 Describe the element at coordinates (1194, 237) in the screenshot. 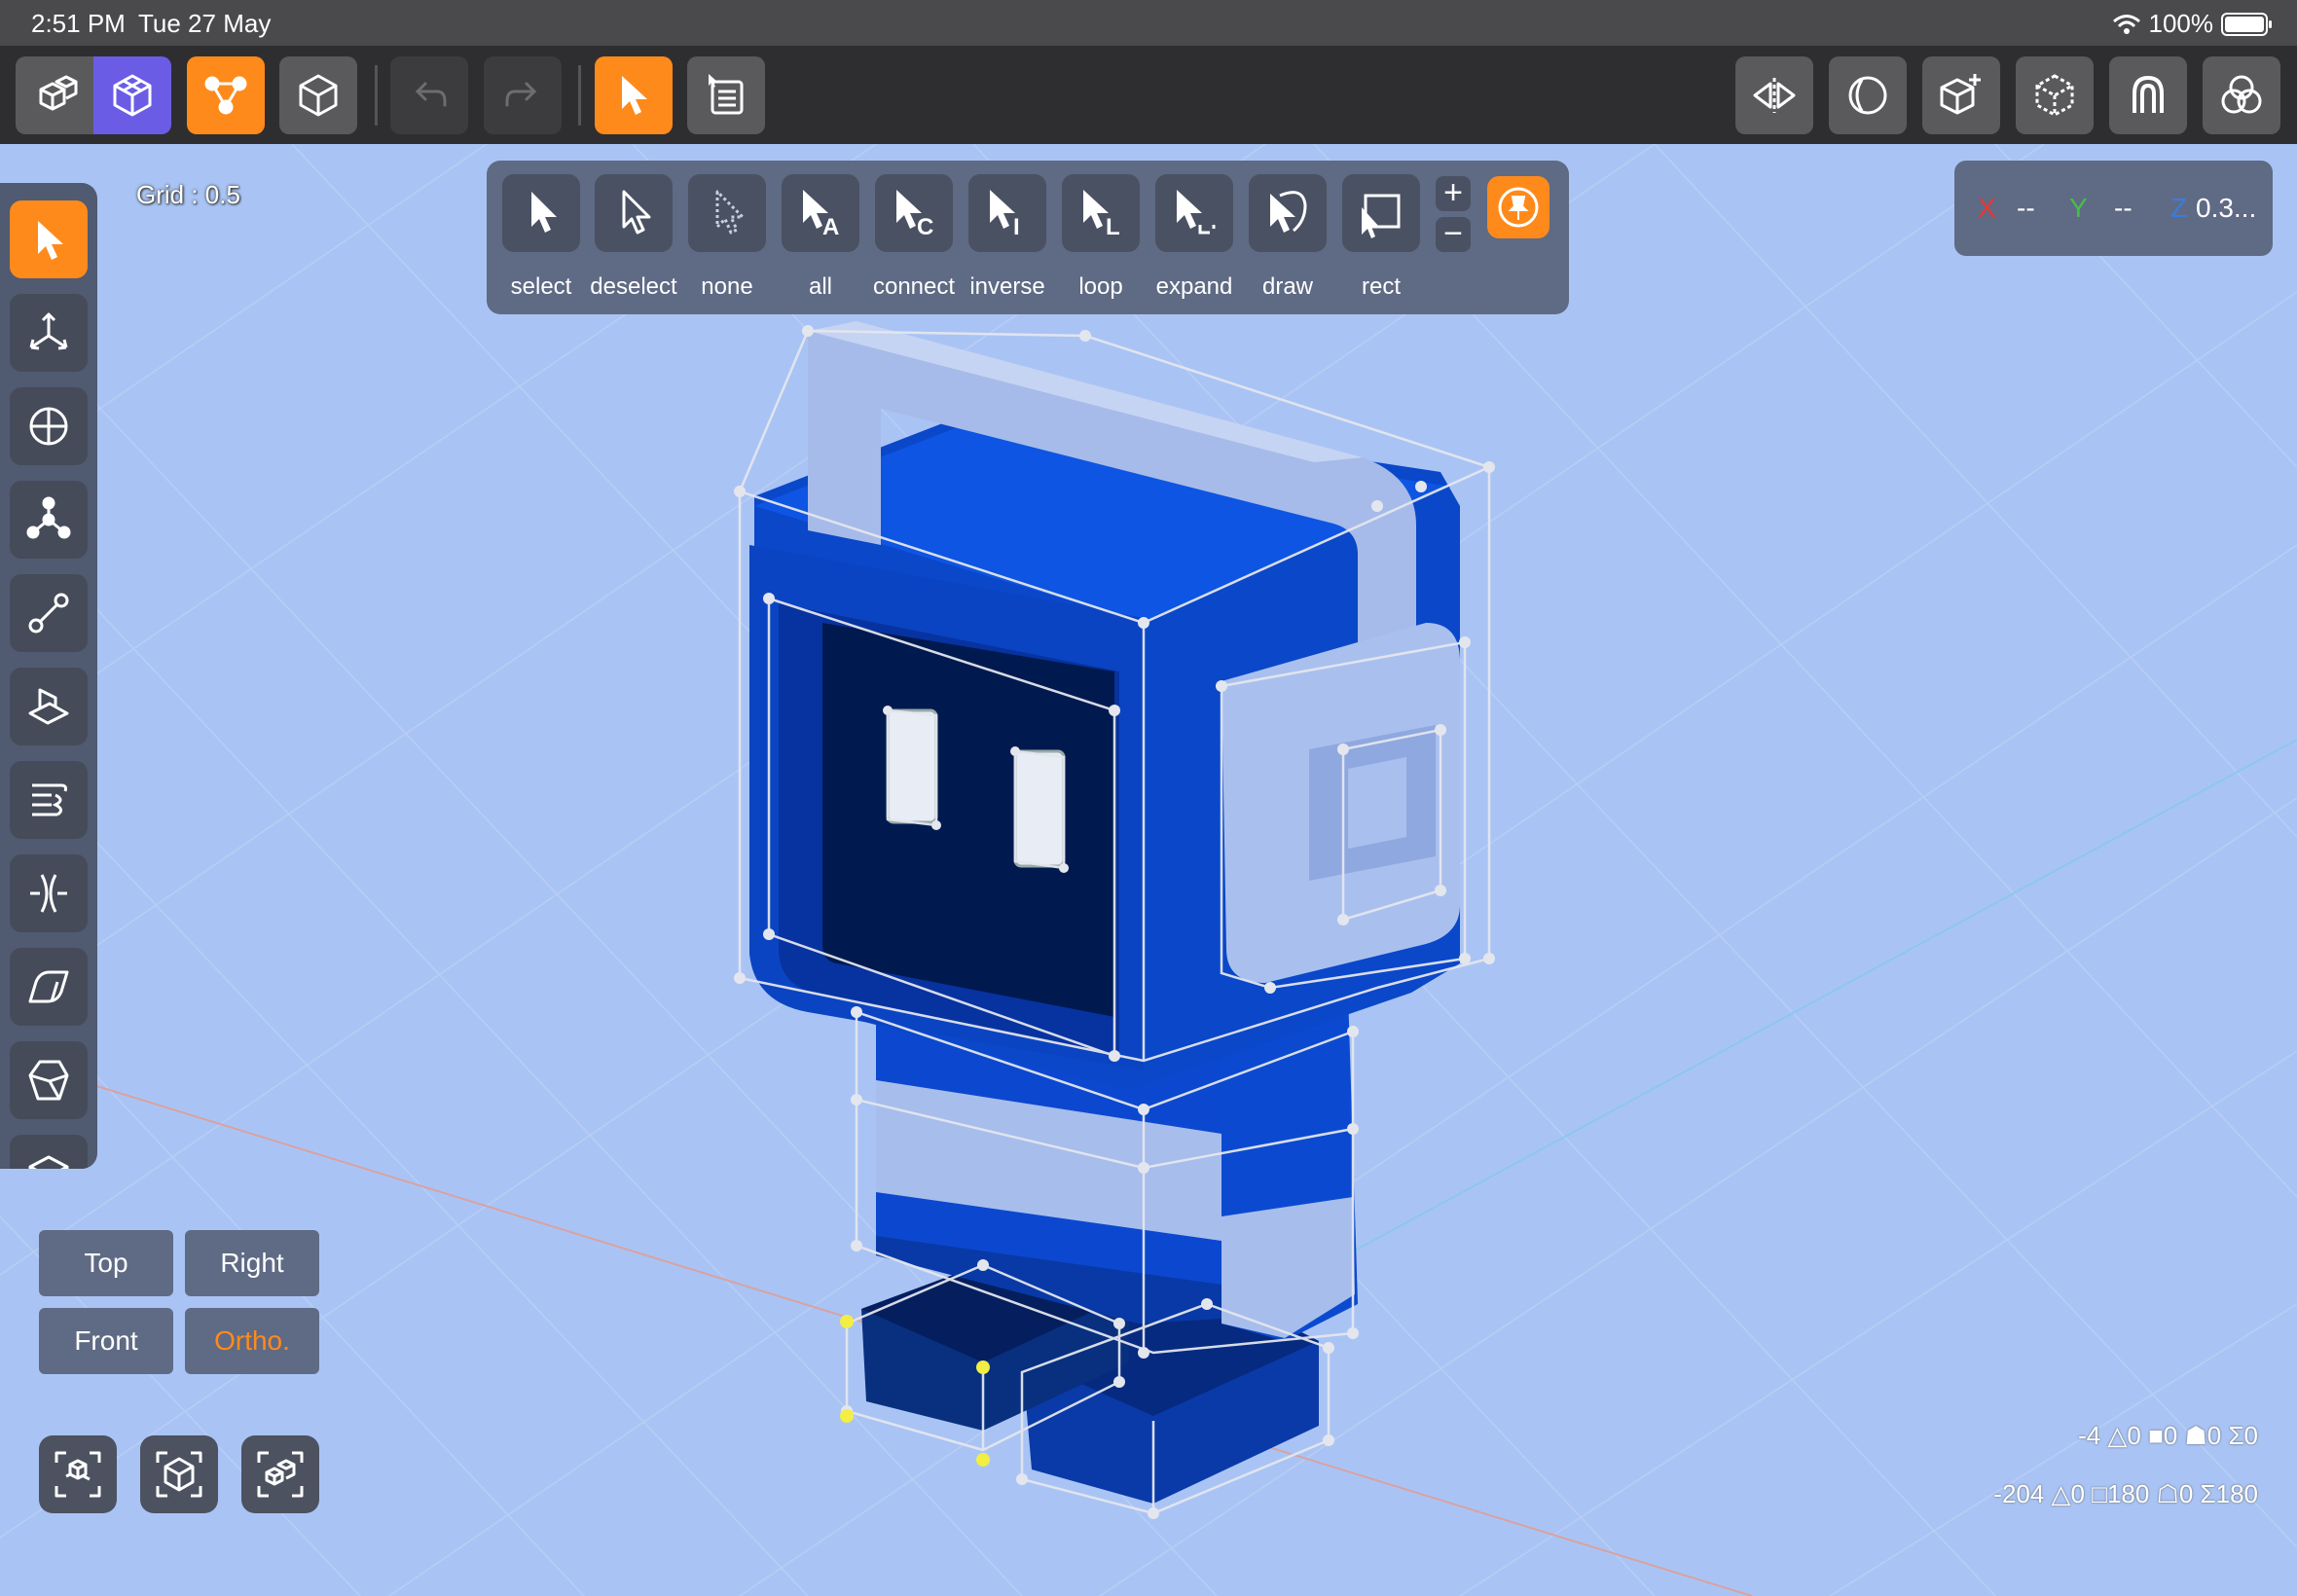

I see `select-expand-button: expand` at that location.